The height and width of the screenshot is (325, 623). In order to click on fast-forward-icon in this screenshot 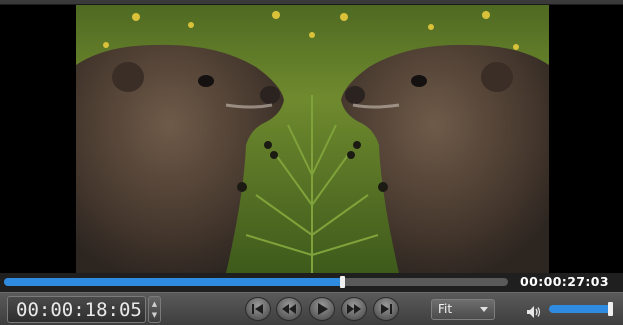, I will do `click(354, 309)`.